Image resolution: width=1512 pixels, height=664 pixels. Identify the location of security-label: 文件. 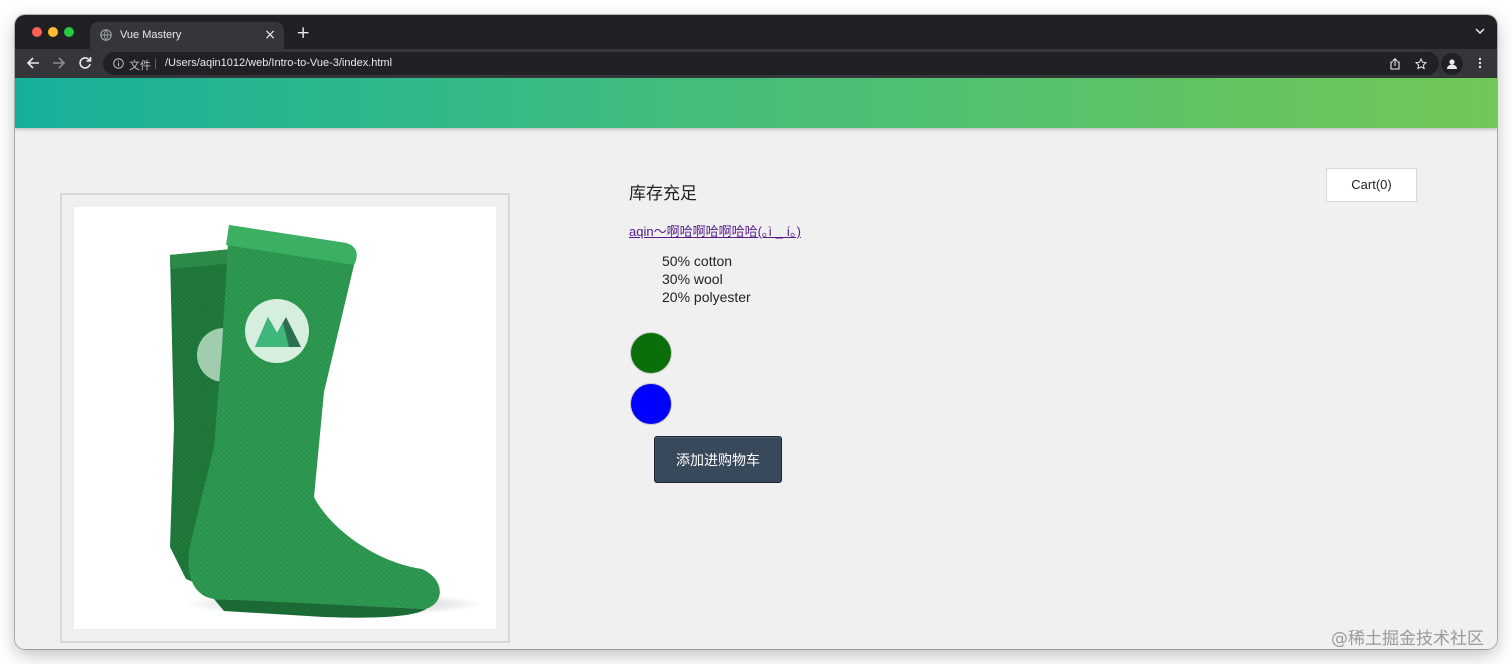
(140, 66).